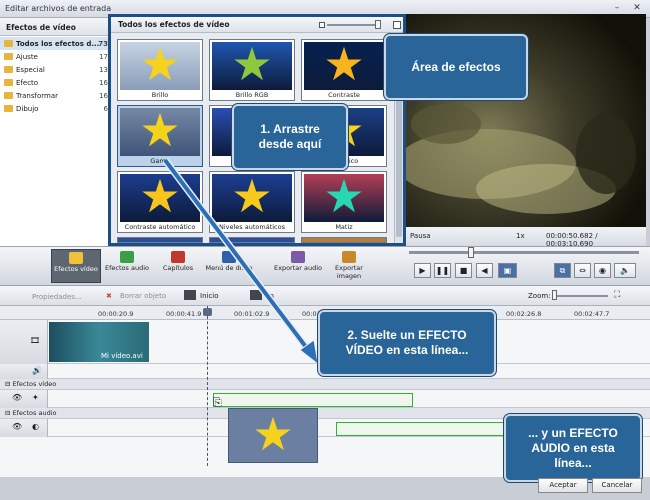 The width and height of the screenshot is (650, 500). I want to click on effects-area-callout: Área de efectos, so click(456, 67).